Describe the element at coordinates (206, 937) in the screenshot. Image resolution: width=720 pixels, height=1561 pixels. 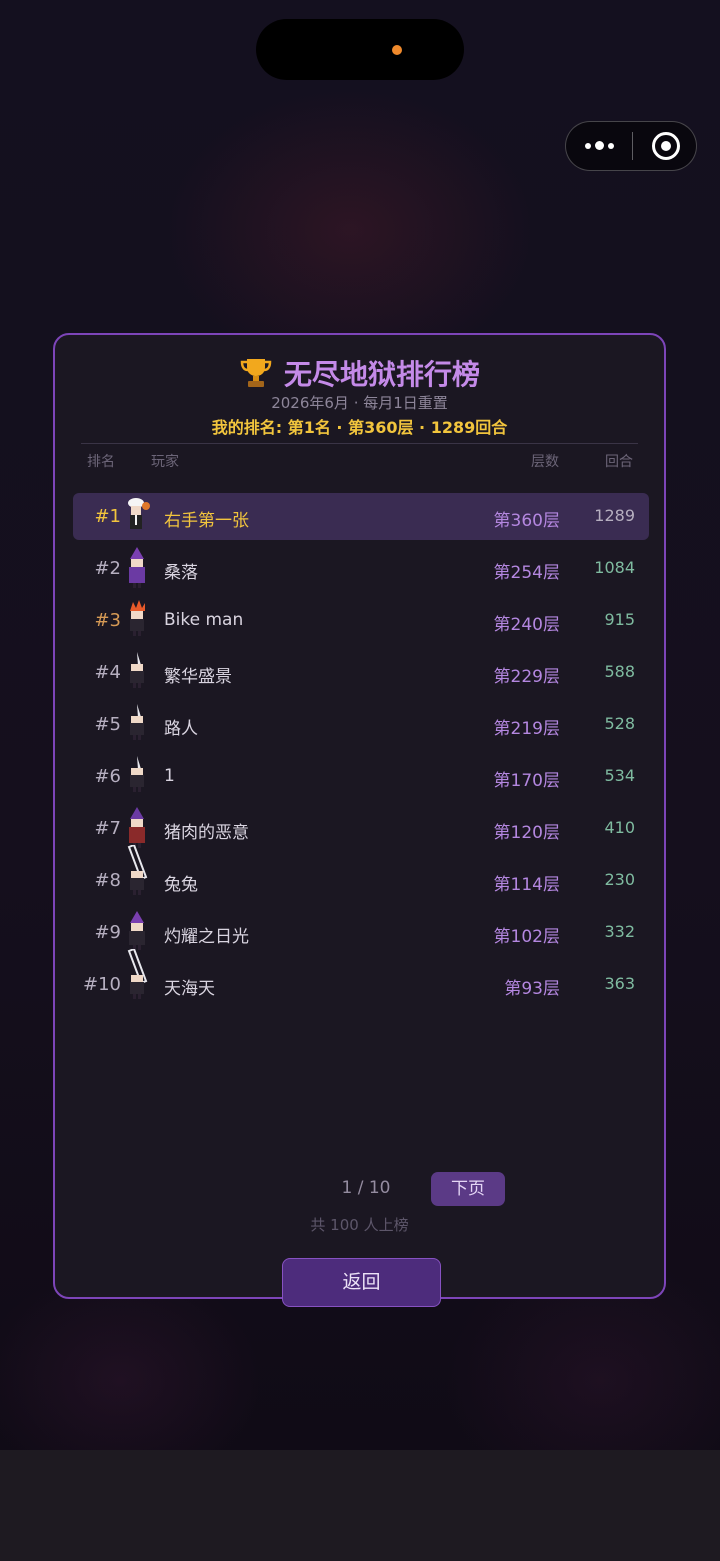
I see `player-name: 灼耀之日光` at that location.